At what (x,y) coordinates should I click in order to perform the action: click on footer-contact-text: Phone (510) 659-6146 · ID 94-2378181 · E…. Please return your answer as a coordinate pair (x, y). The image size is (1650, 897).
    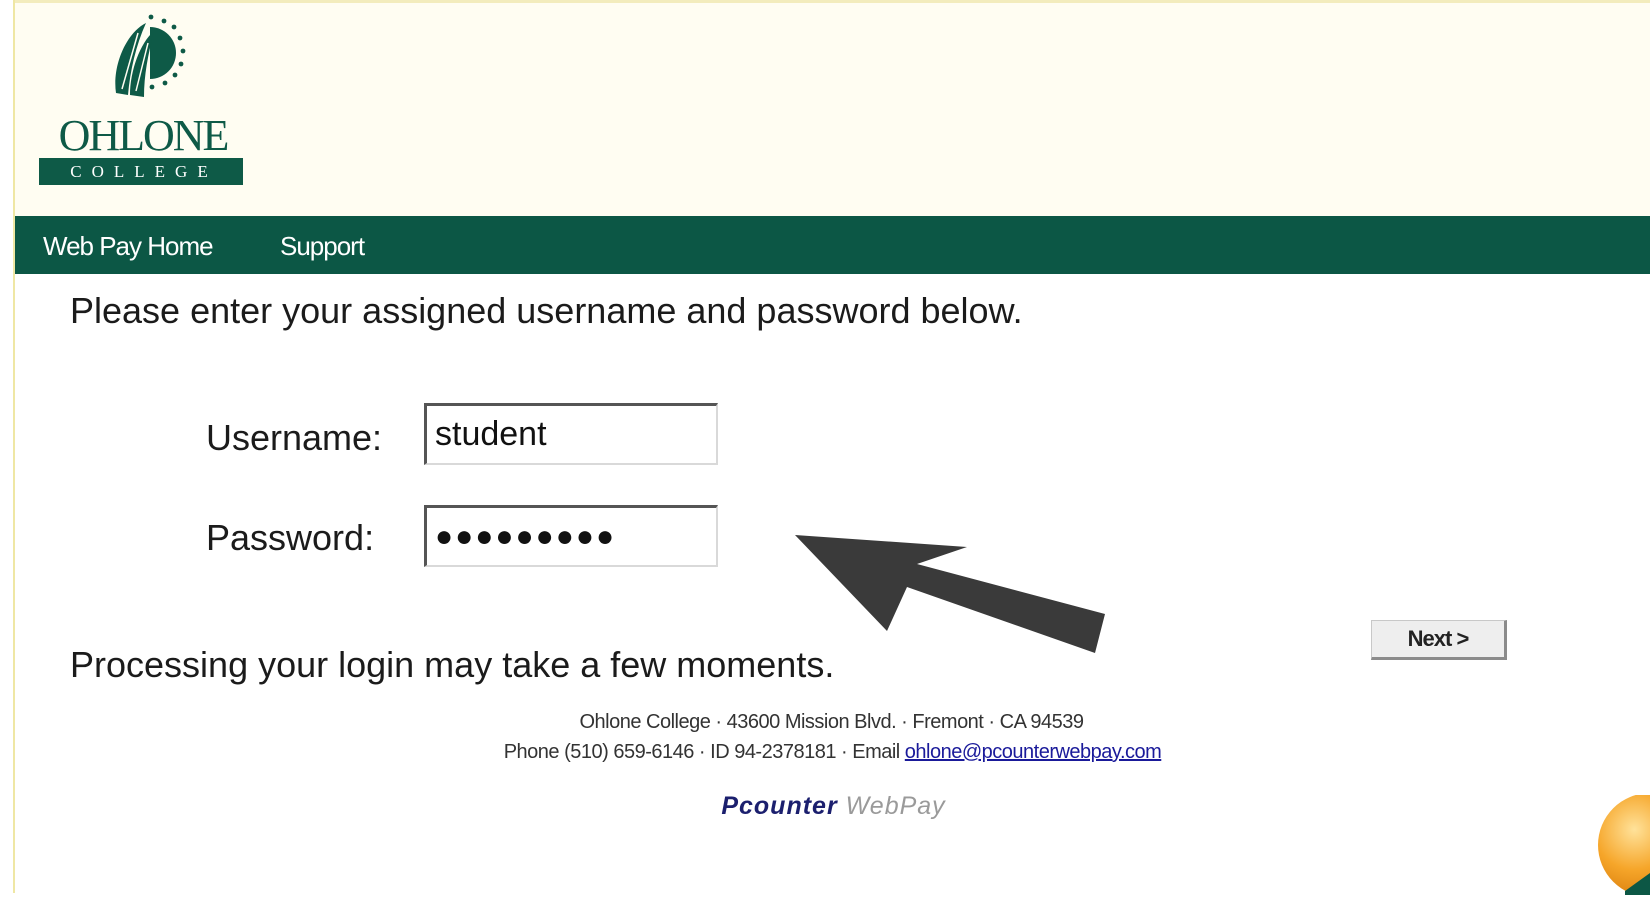
    Looking at the image, I should click on (704, 752).